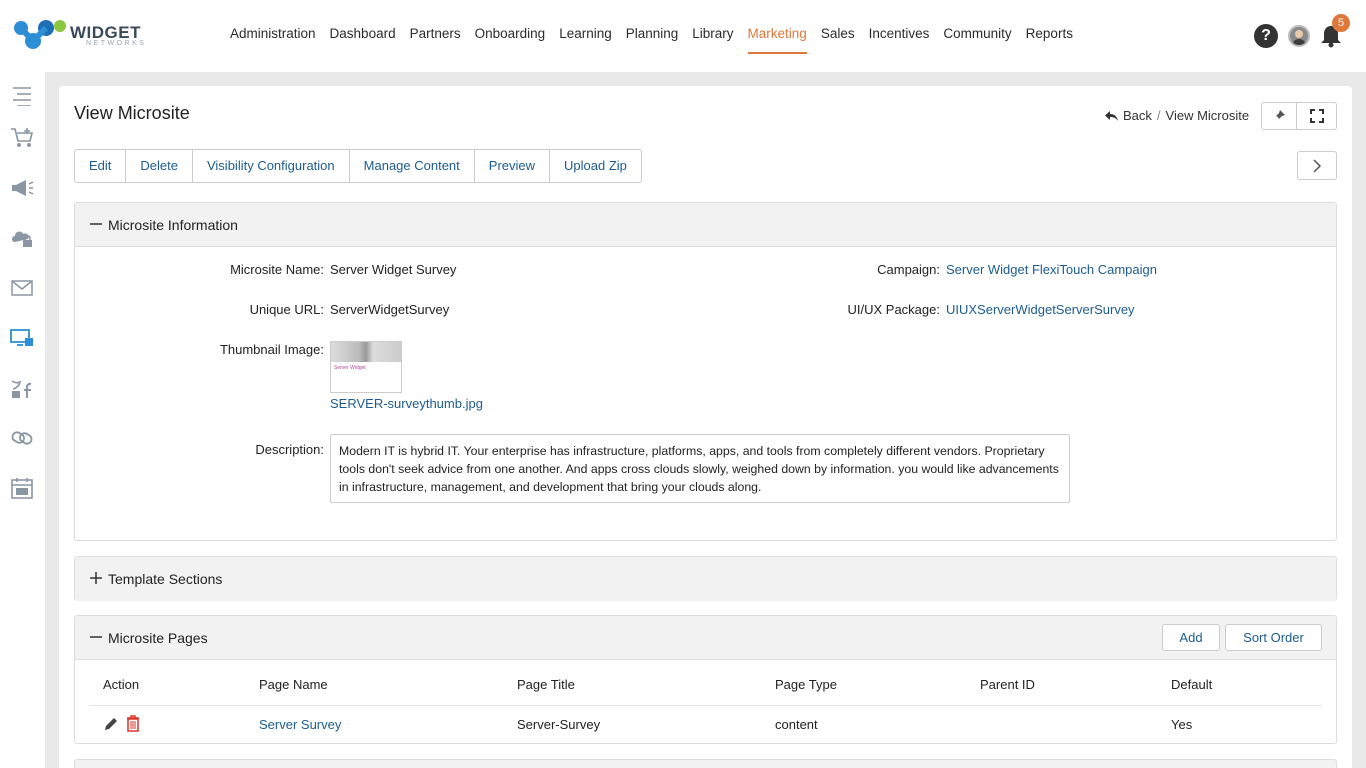 This screenshot has height=768, width=1366. I want to click on nav-incentives: Incentives, so click(899, 36).